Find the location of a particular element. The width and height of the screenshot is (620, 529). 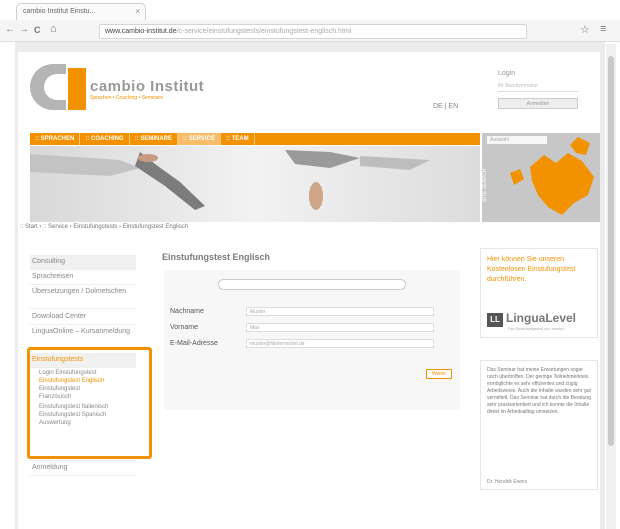

back-icon: ← is located at coordinates (10, 29).